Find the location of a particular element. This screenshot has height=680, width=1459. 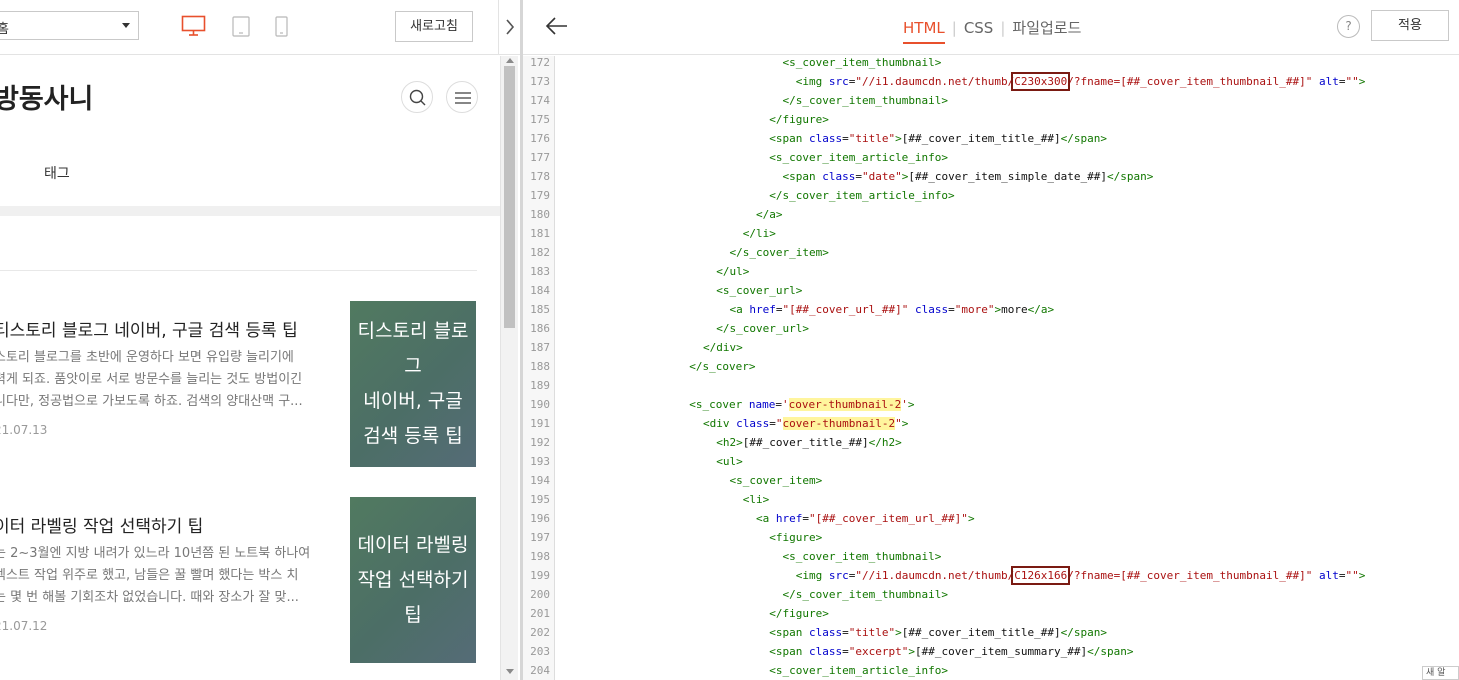

code-token: "[##_cover_url_##]" is located at coordinates (845, 309).